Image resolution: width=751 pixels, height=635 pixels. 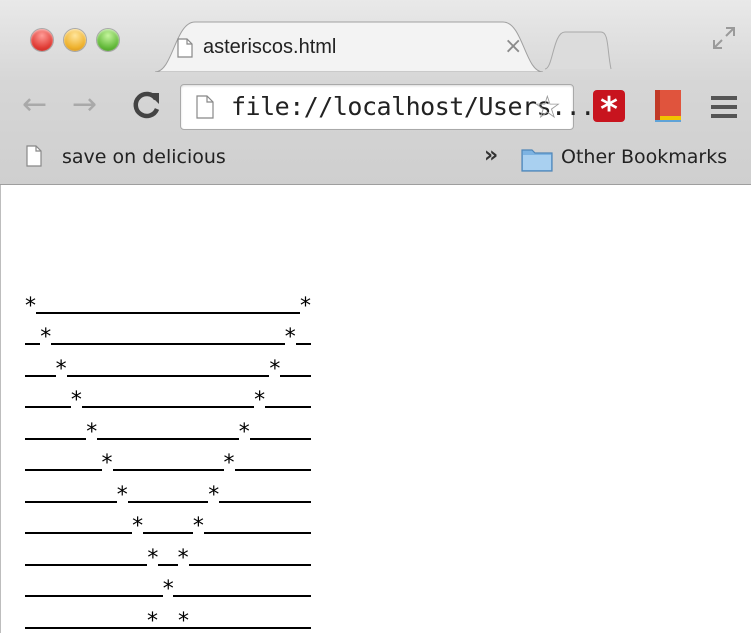 What do you see at coordinates (75, 40) in the screenshot?
I see `minimize-window-button` at bounding box center [75, 40].